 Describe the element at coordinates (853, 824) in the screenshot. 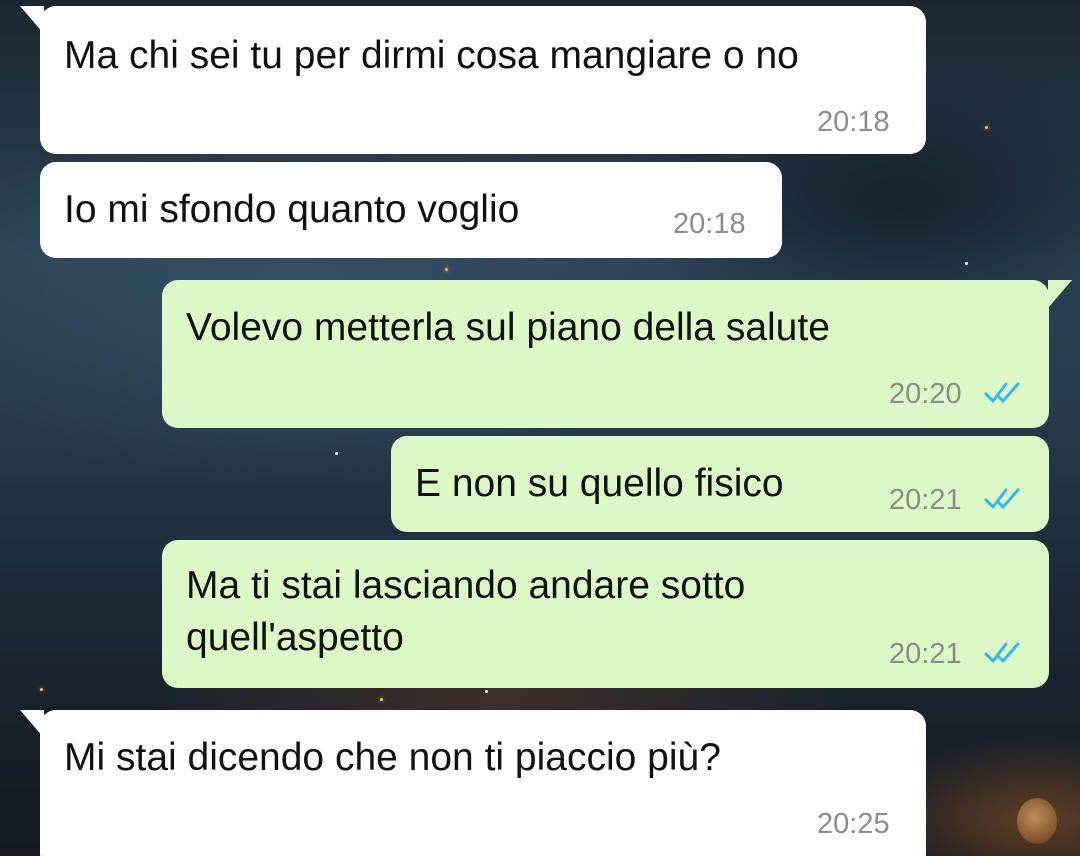

I see `message-timestamp: 20:25` at that location.